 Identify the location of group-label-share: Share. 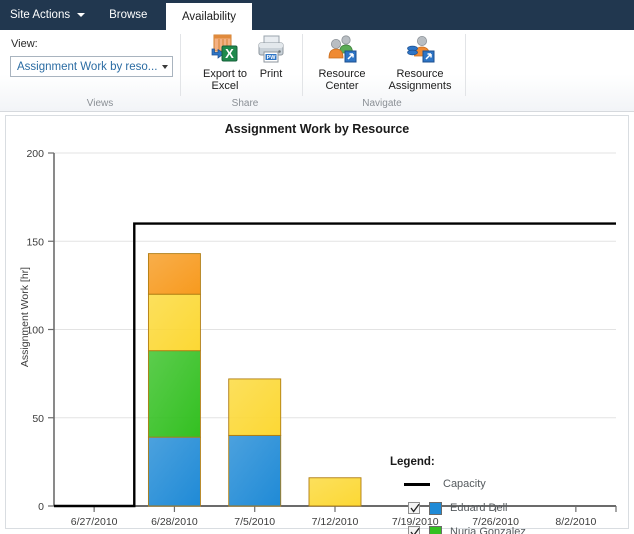
(245, 103).